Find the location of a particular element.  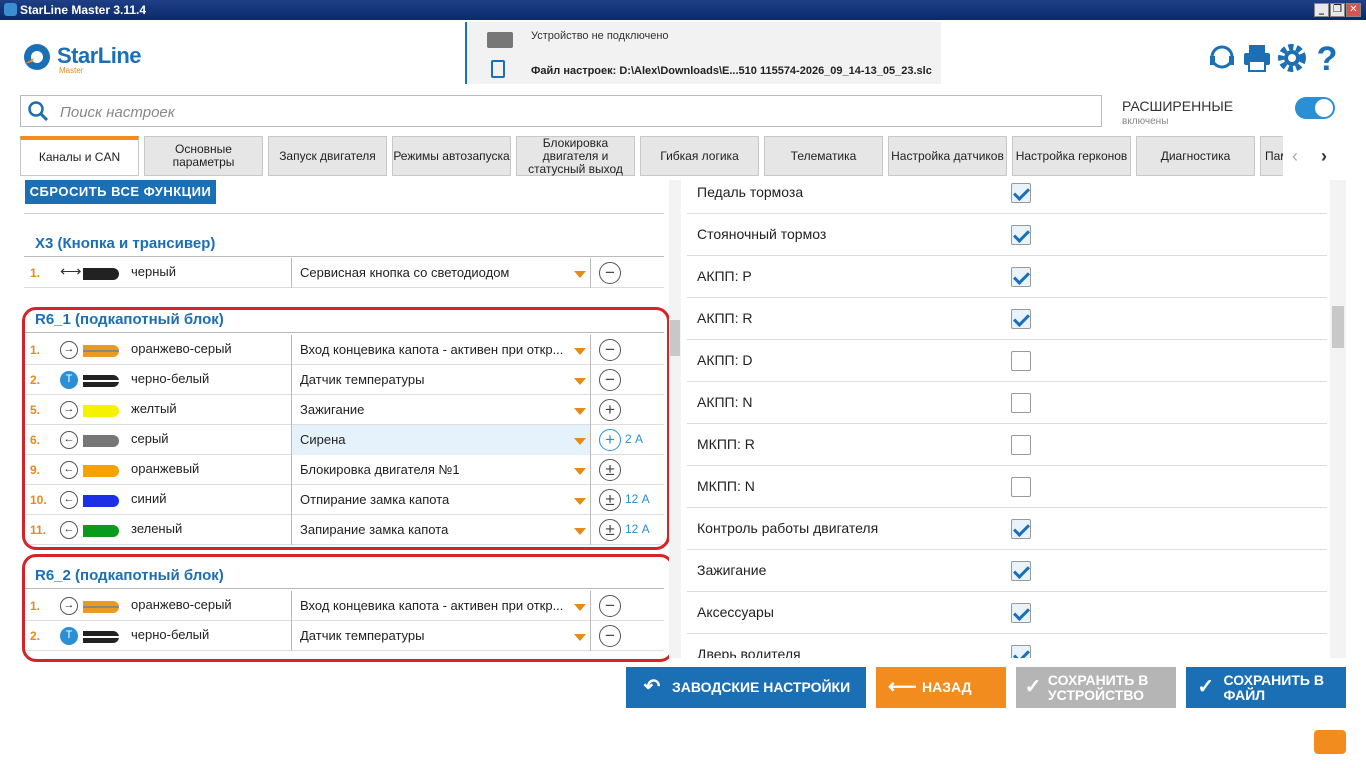

signal-row: АКПП: N is located at coordinates (1007, 403).